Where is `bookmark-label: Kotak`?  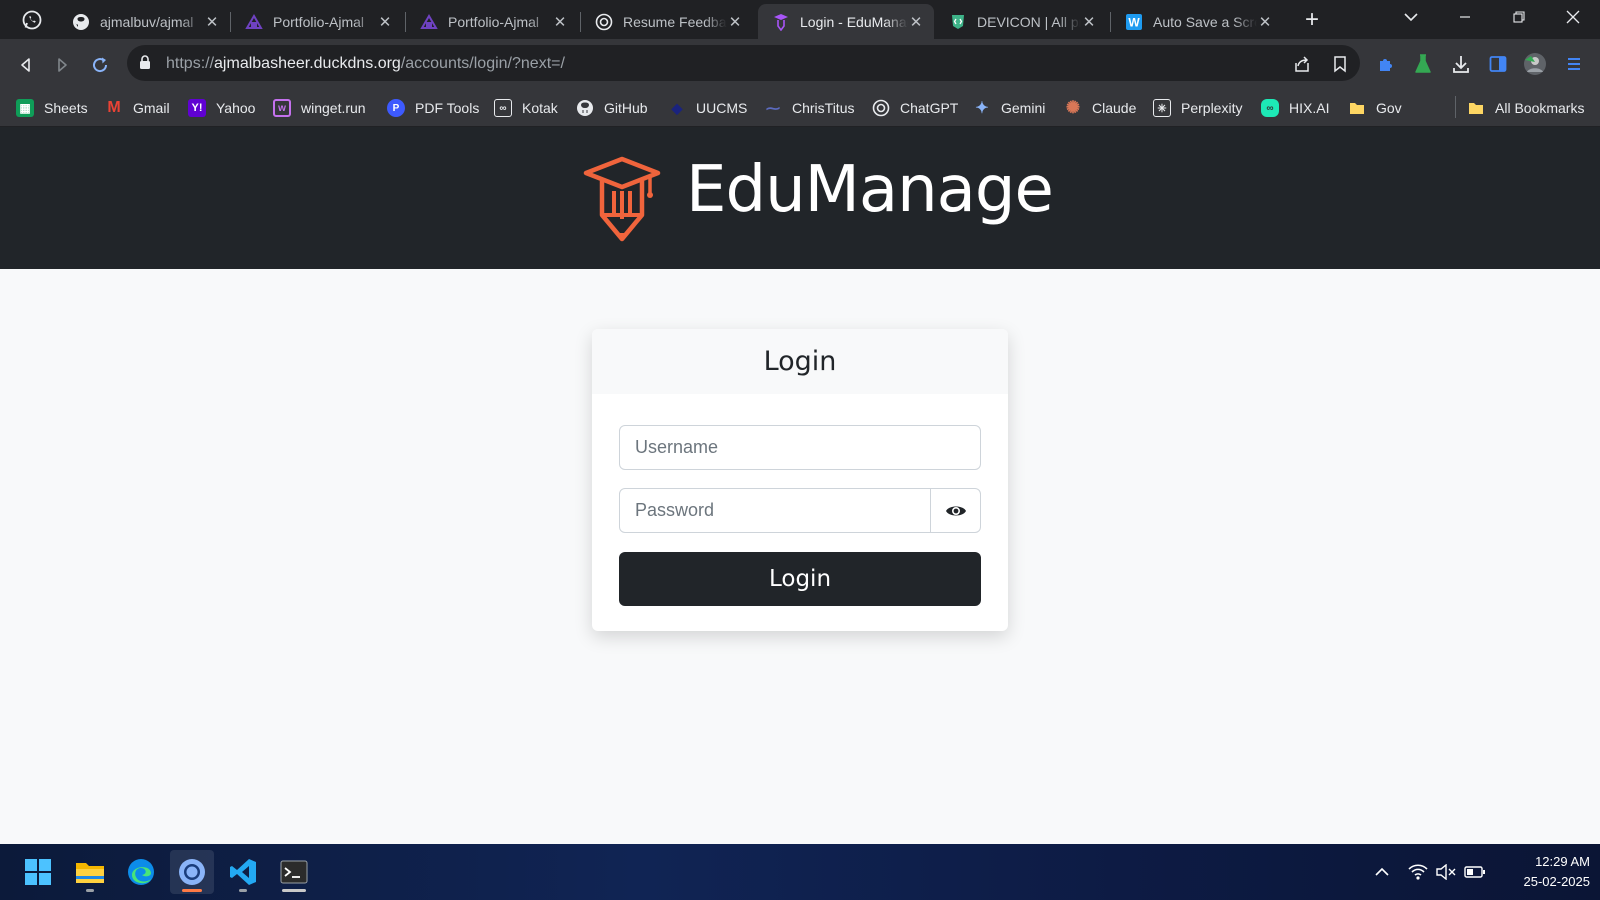 bookmark-label: Kotak is located at coordinates (540, 108).